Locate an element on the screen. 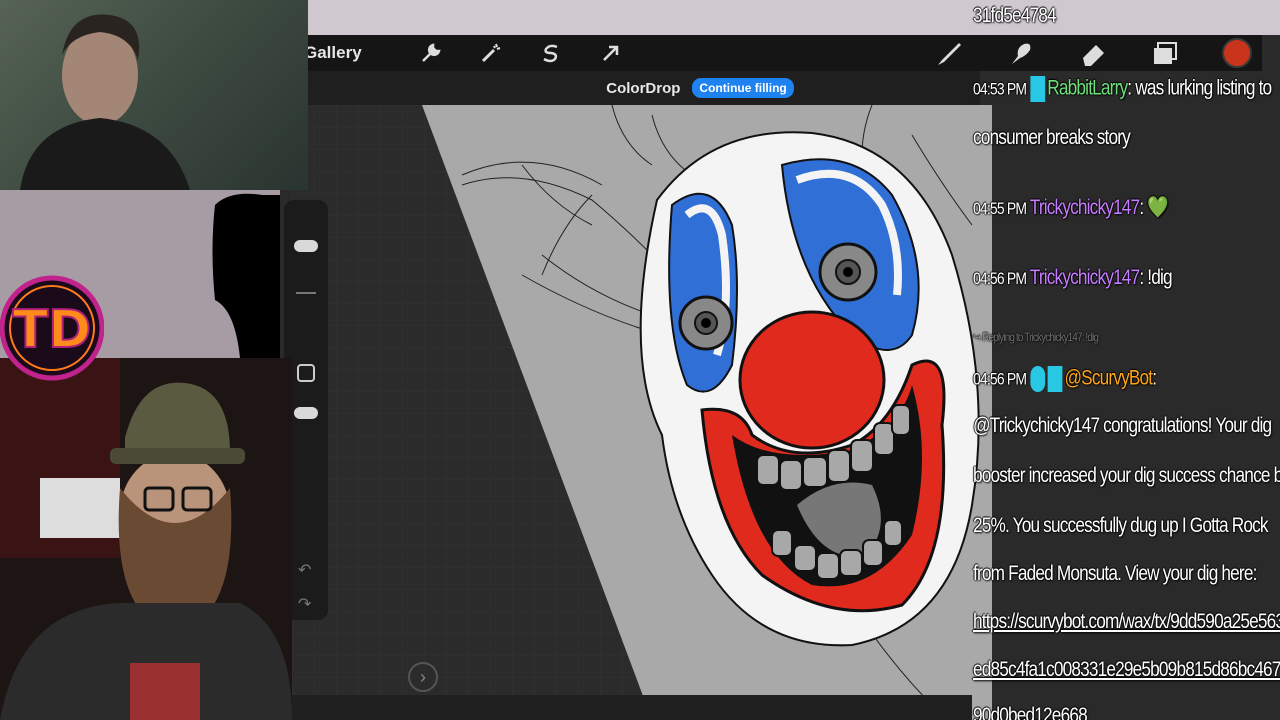 The width and height of the screenshot is (1280, 720). transform-arrow-icon is located at coordinates (611, 53).